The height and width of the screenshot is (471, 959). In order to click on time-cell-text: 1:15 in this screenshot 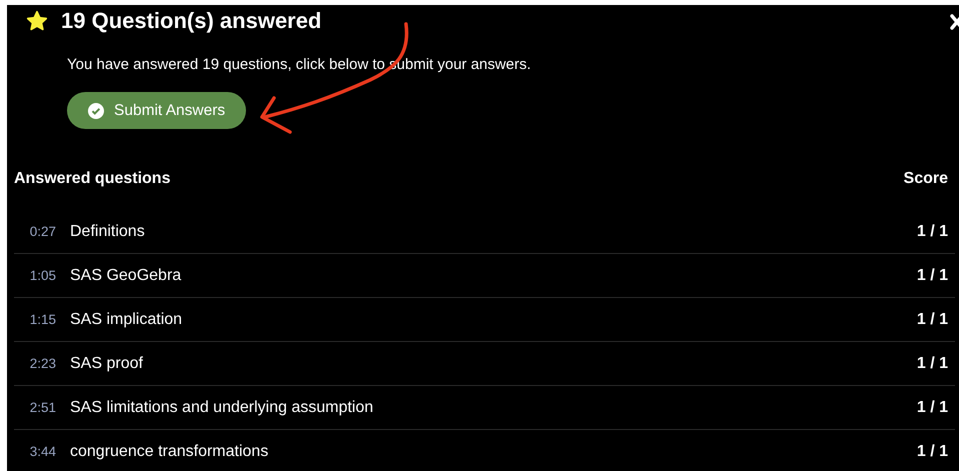, I will do `click(42, 319)`.